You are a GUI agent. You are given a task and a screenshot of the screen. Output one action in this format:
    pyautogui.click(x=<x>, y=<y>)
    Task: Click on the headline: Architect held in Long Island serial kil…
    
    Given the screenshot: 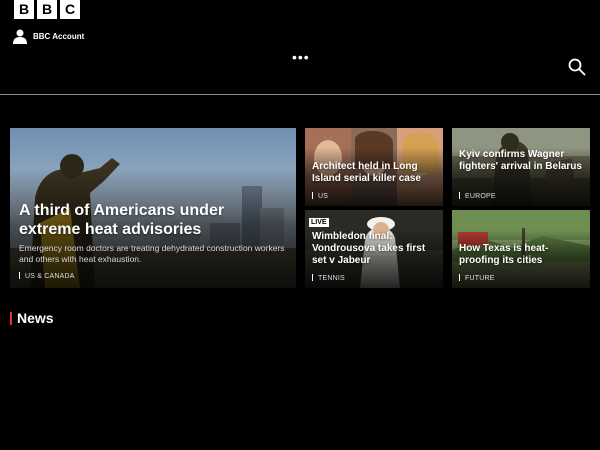 What is the action you would take?
    pyautogui.click(x=376, y=173)
    